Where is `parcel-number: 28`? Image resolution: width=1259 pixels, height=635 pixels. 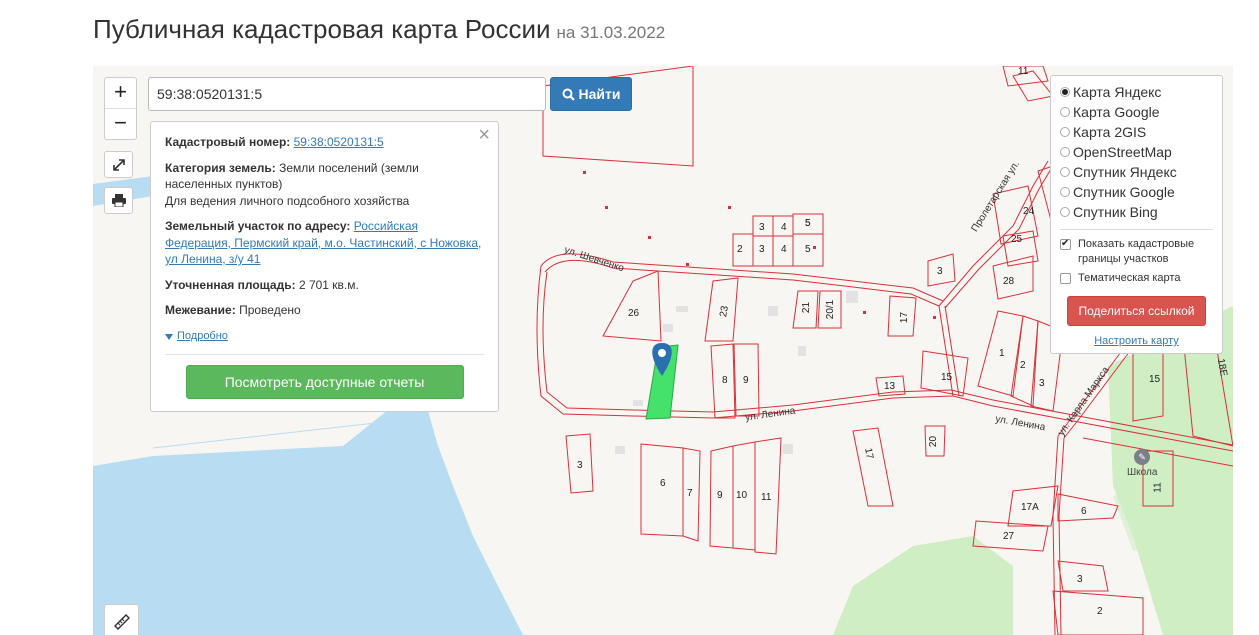
parcel-number: 28 is located at coordinates (1009, 281).